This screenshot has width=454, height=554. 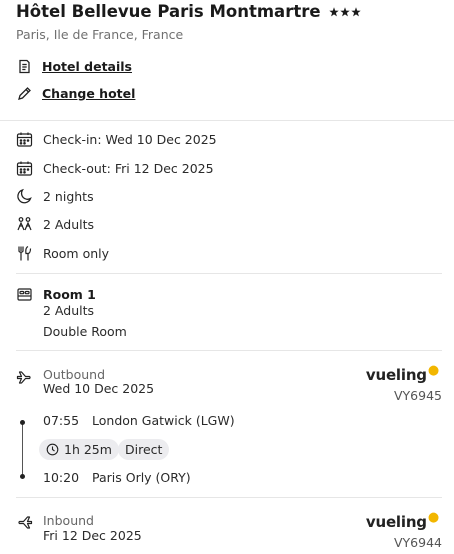 I want to click on inbound-airline-logo: vueling●, so click(x=402, y=520).